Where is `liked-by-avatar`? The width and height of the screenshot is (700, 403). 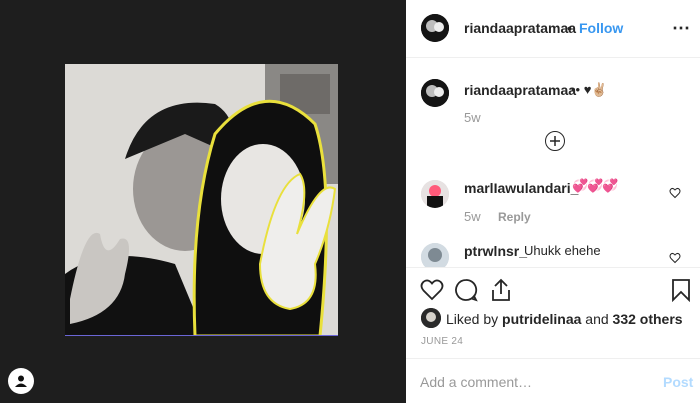 liked-by-avatar is located at coordinates (431, 318).